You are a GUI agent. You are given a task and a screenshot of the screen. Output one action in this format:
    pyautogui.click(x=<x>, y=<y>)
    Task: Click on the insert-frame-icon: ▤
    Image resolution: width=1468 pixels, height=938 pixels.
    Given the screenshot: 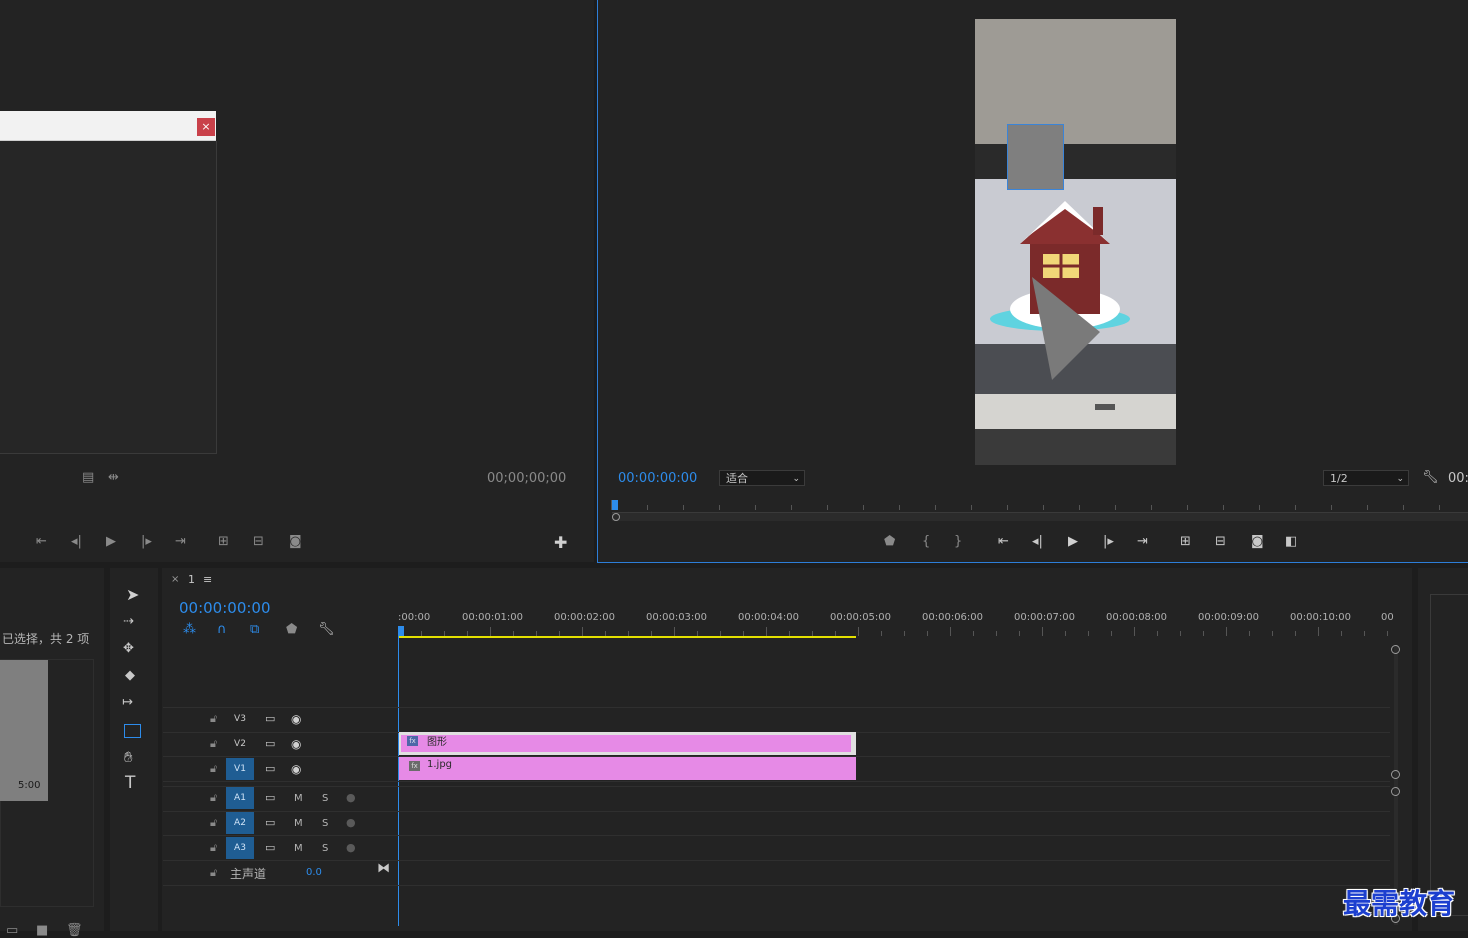 What is the action you would take?
    pyautogui.click(x=88, y=478)
    